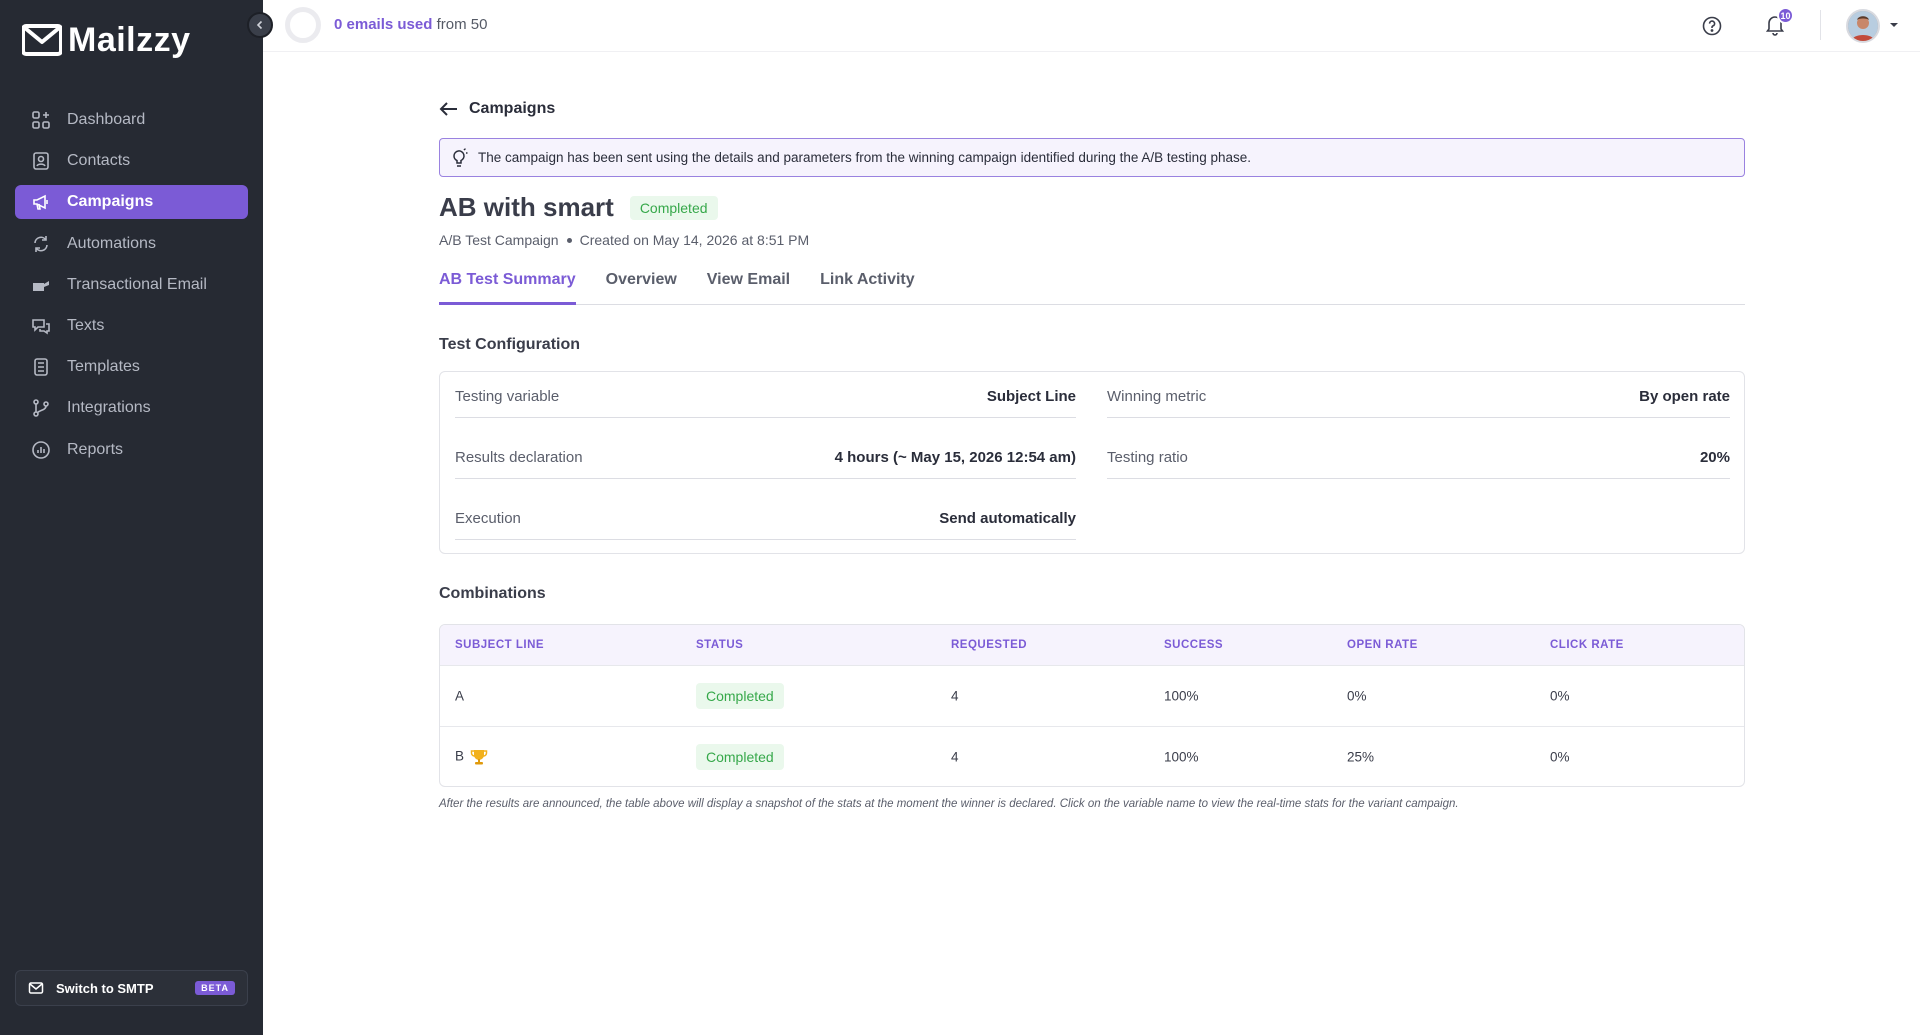  I want to click on tab-overview: Overview, so click(641, 285).